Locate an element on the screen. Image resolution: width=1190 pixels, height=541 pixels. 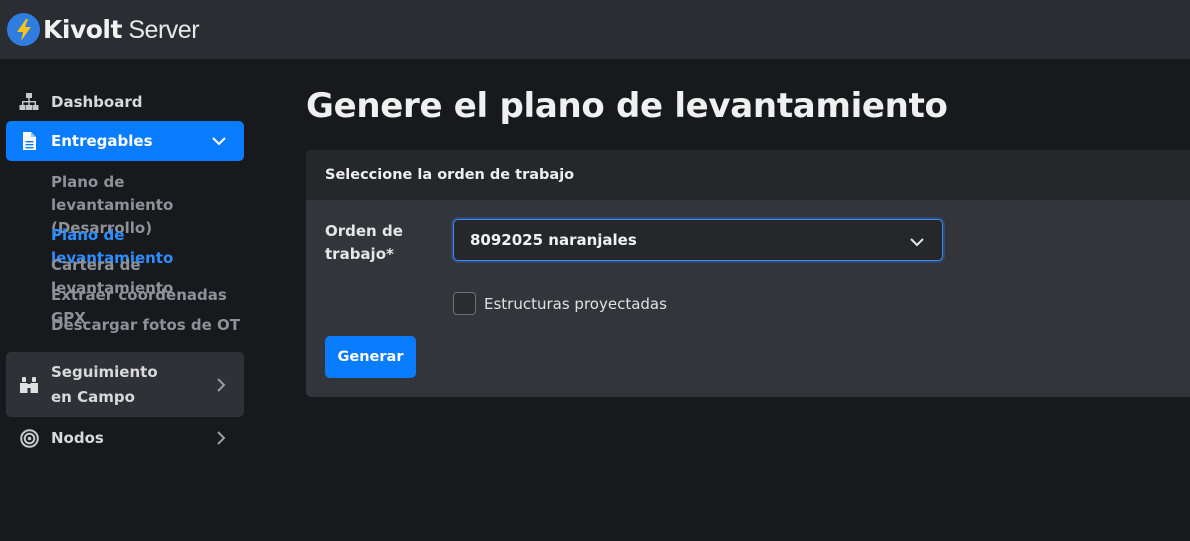
card-header: Seleccione la orden de trabajo is located at coordinates (748, 175).